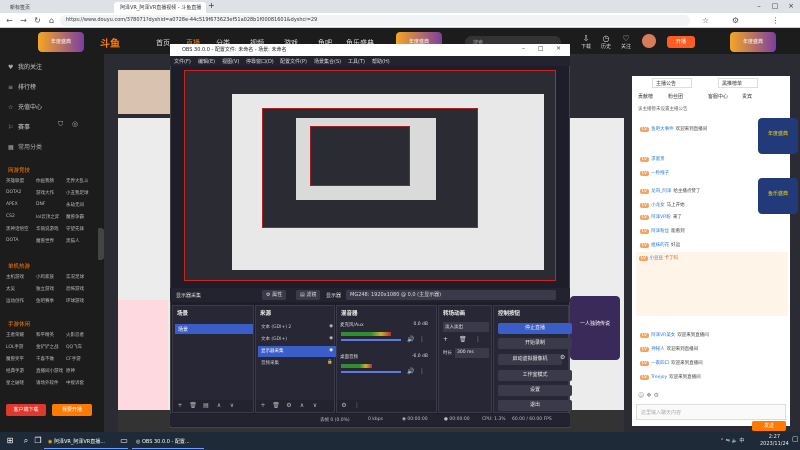  I want to click on send-button: 发送, so click(769, 426).